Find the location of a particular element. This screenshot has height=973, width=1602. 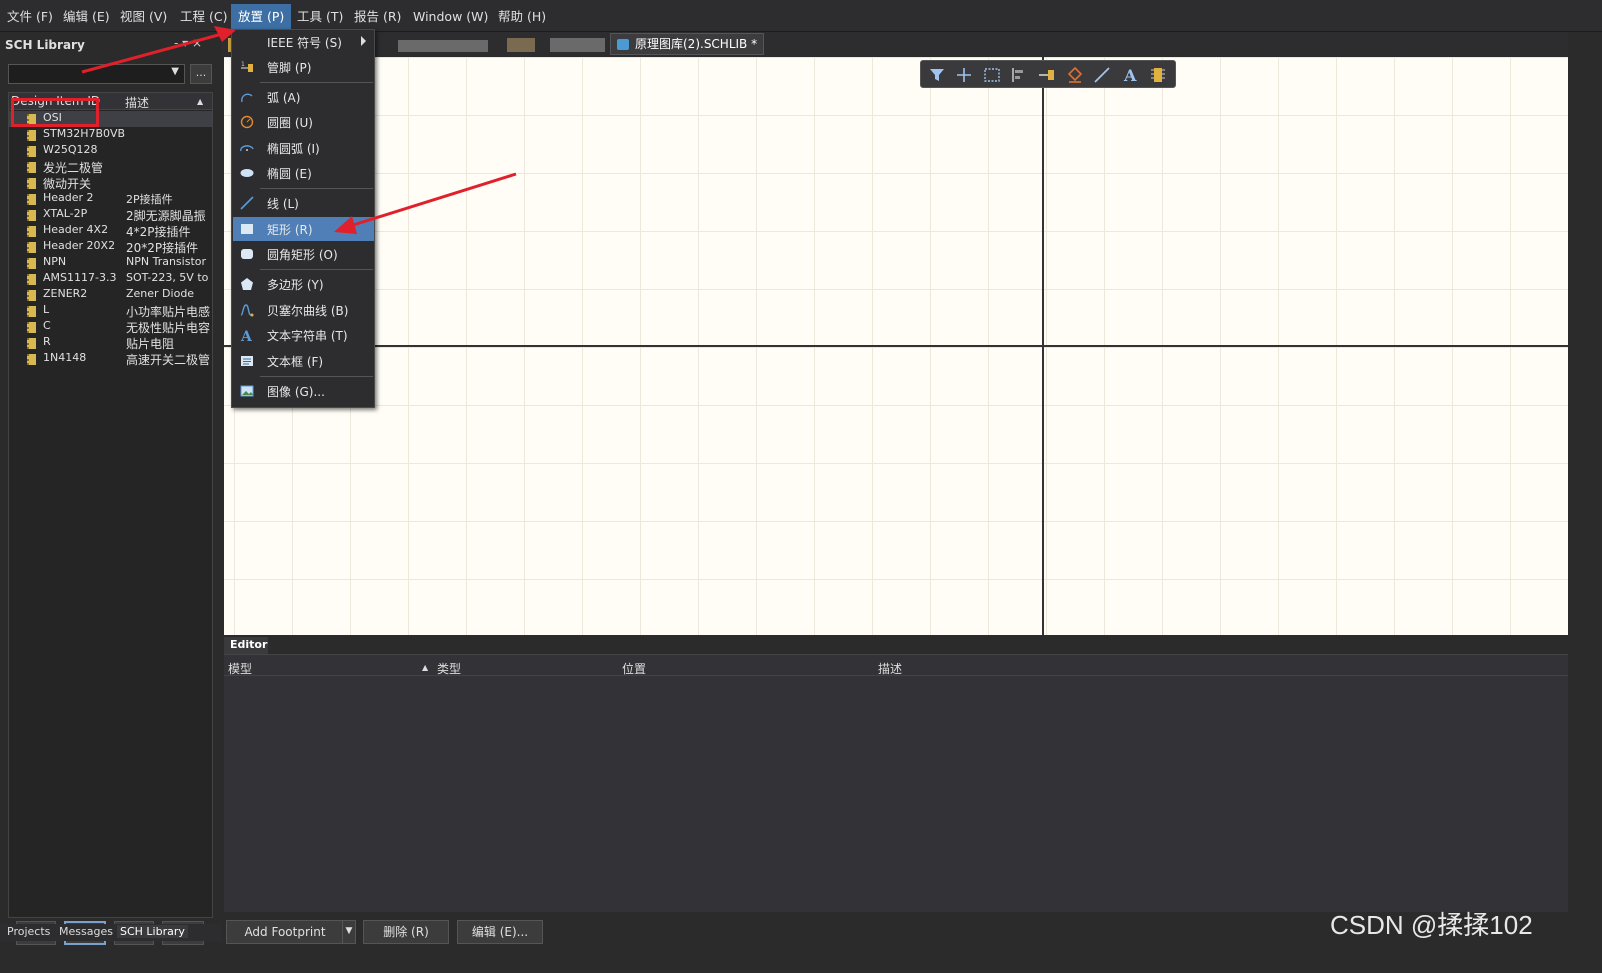

document-tab-label: 原理图库(2).SCHLIB * is located at coordinates (696, 44).